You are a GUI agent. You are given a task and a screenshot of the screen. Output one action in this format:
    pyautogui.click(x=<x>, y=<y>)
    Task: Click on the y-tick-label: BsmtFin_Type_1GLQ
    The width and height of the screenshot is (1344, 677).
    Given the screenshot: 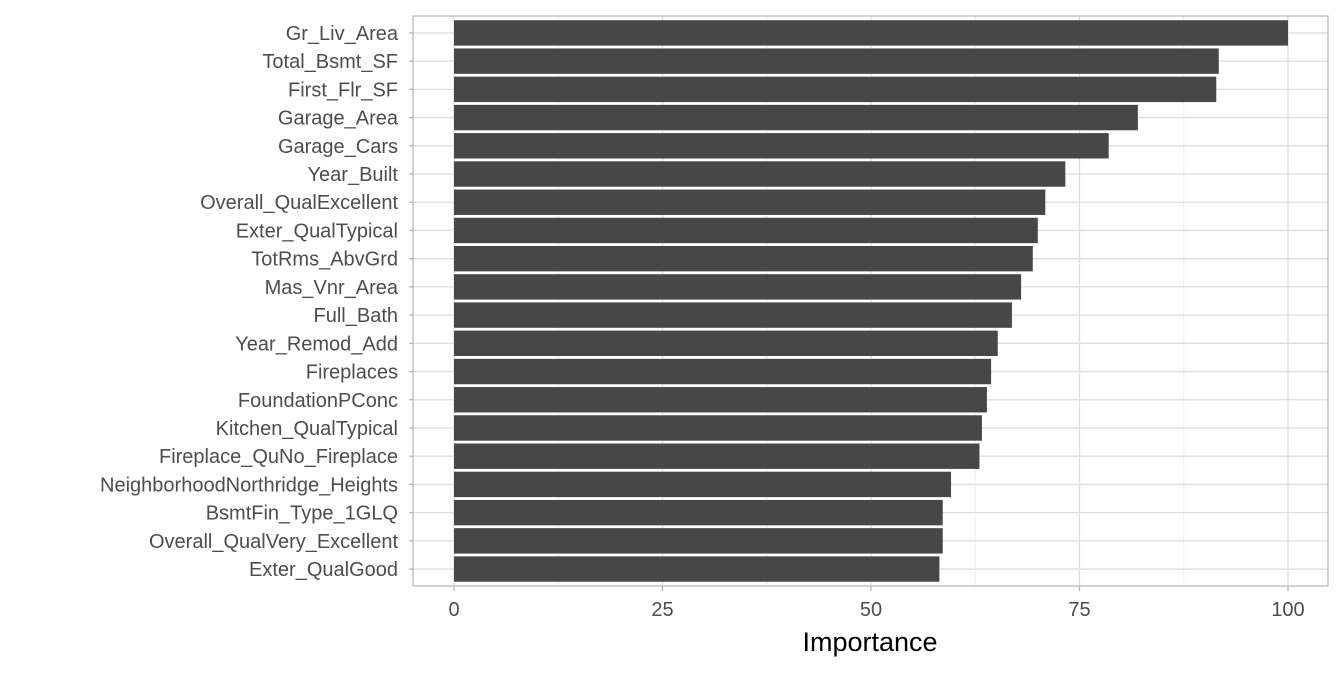 What is the action you would take?
    pyautogui.click(x=302, y=514)
    